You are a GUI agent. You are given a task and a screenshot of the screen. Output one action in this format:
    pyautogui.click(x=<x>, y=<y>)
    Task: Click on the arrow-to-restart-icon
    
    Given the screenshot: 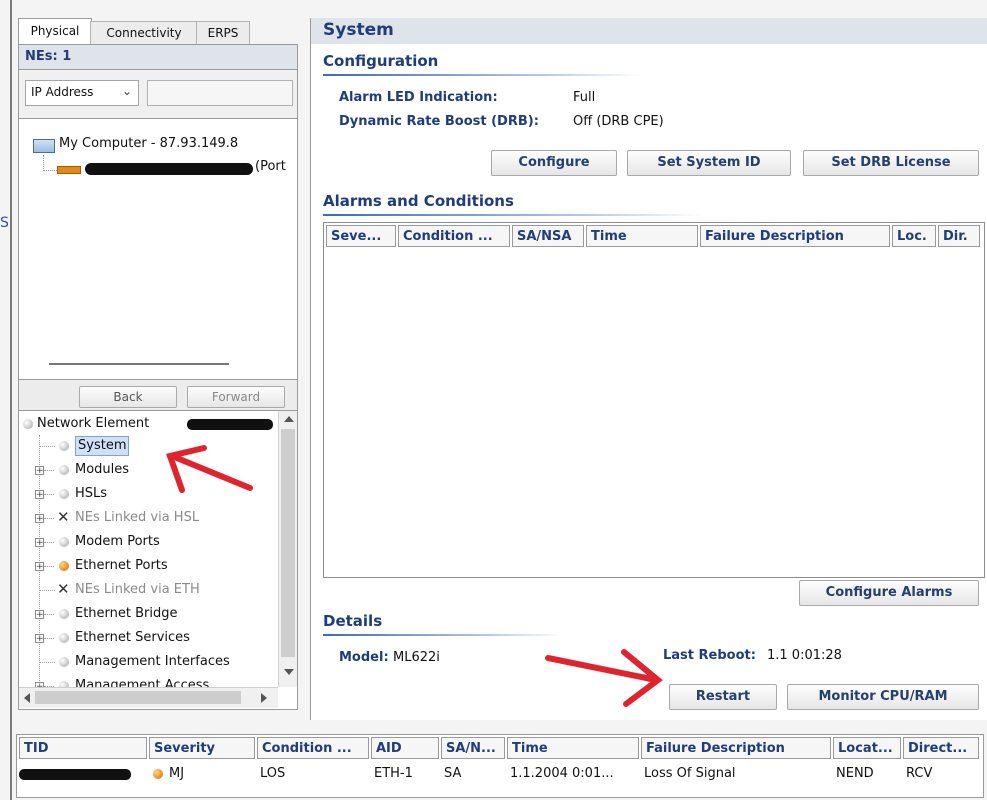 What is the action you would take?
    pyautogui.click(x=604, y=678)
    